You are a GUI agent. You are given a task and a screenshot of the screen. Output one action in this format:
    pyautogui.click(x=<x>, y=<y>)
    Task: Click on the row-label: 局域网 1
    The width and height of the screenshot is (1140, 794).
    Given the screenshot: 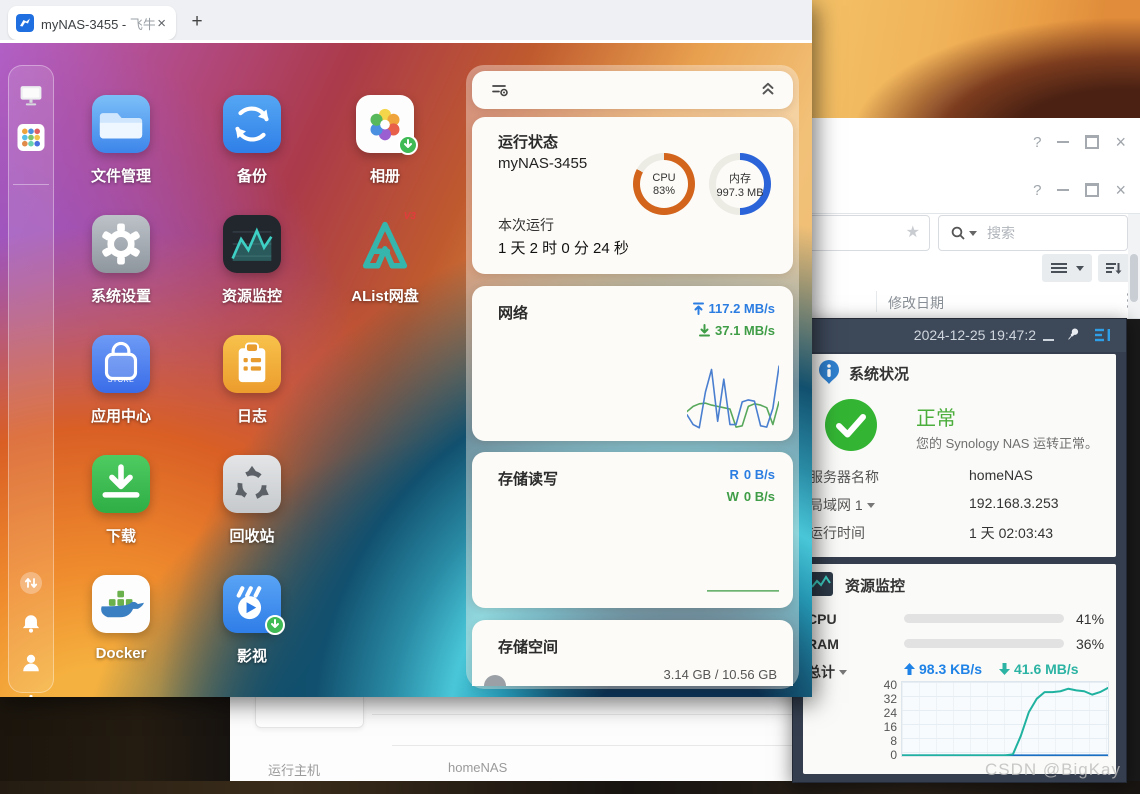 What is the action you would take?
    pyautogui.click(x=836, y=505)
    